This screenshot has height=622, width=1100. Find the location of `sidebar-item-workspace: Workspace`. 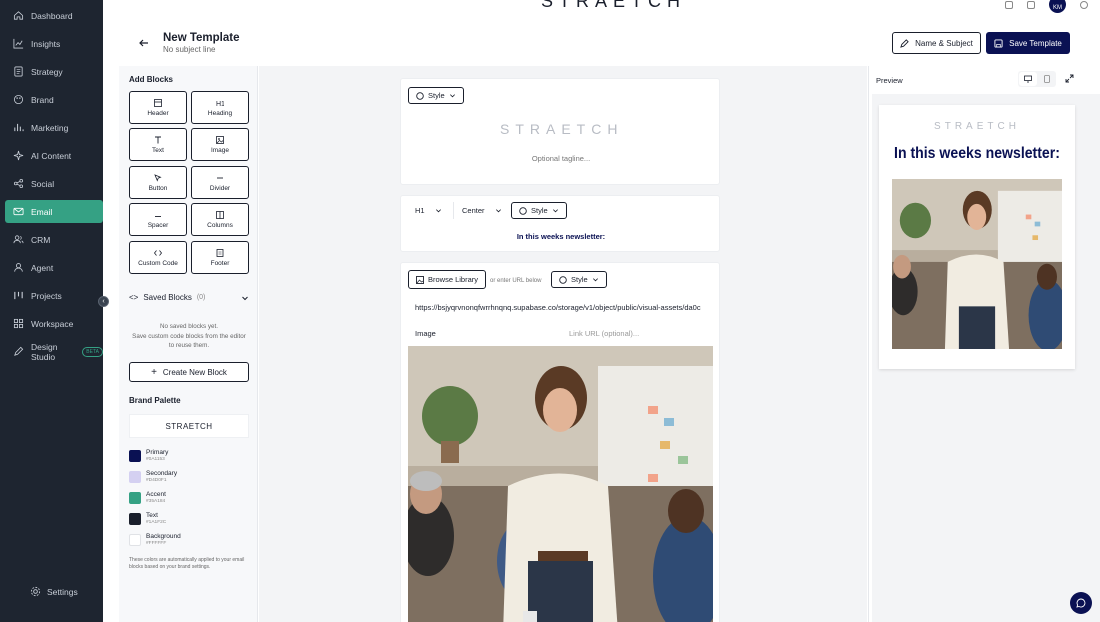

sidebar-item-workspace: Workspace is located at coordinates (54, 323).